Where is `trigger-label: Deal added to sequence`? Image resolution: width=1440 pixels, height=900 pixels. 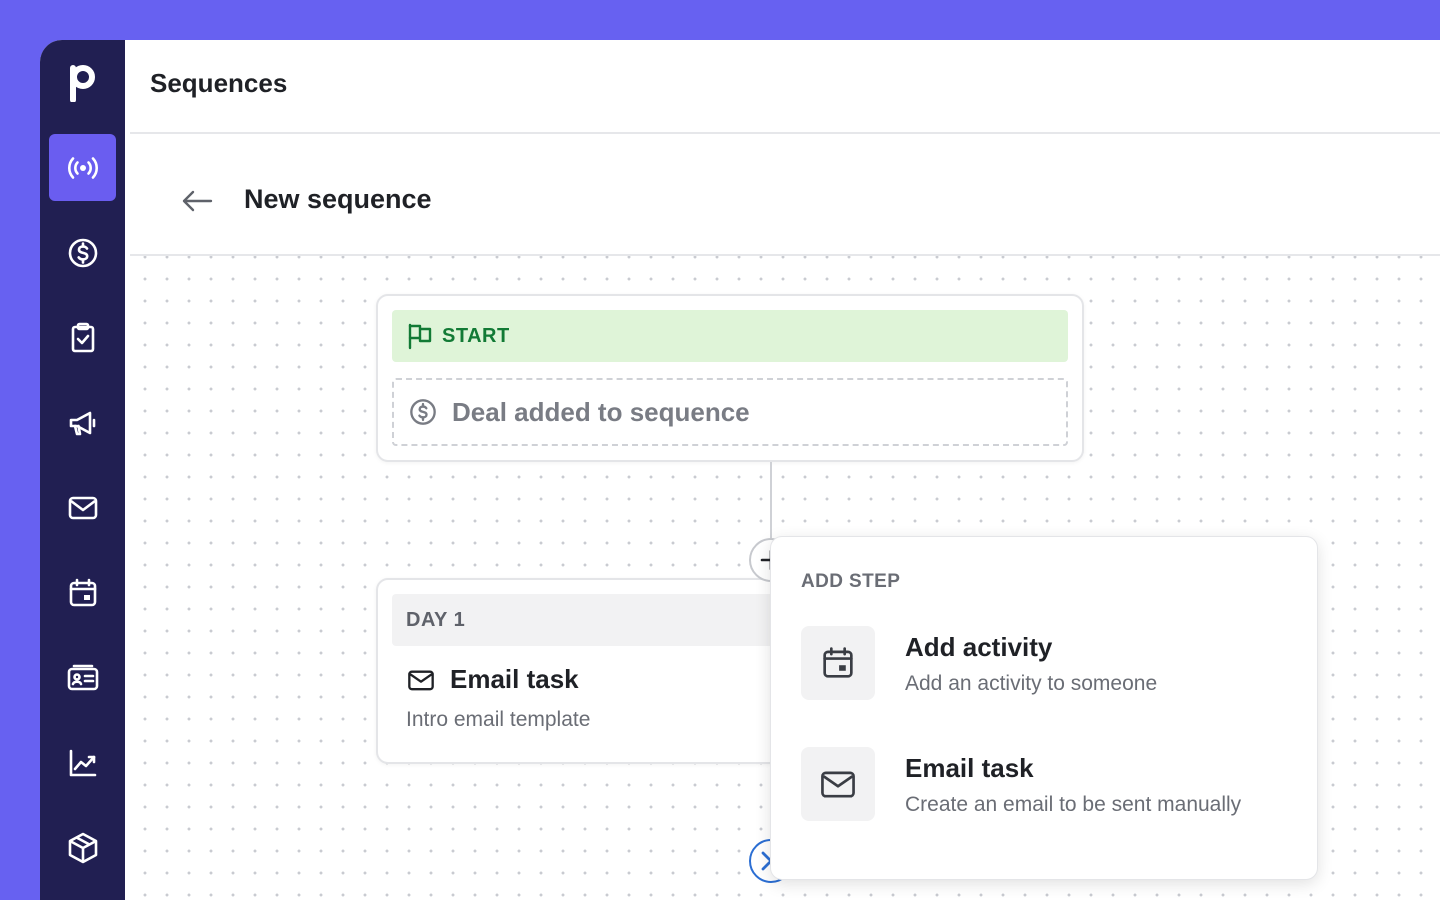
trigger-label: Deal added to sequence is located at coordinates (601, 411).